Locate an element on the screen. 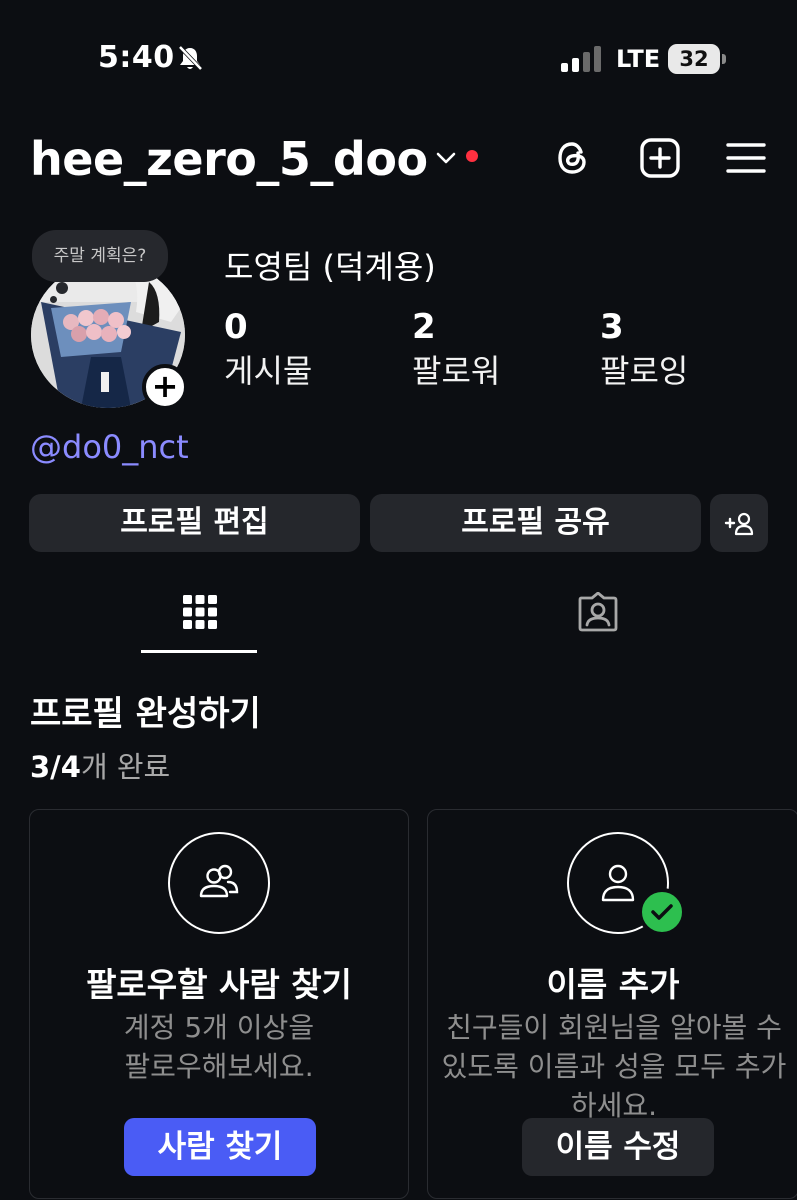 This screenshot has height=1200, width=797. progress-count: 3/4 is located at coordinates (55, 767).